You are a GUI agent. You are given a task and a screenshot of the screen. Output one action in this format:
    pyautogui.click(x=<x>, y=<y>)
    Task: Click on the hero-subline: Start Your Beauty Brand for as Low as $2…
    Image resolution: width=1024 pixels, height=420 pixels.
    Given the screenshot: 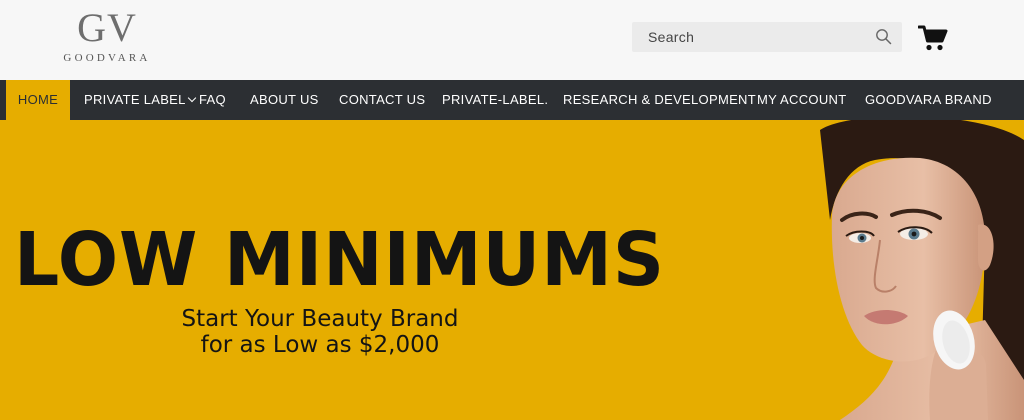 What is the action you would take?
    pyautogui.click(x=320, y=332)
    